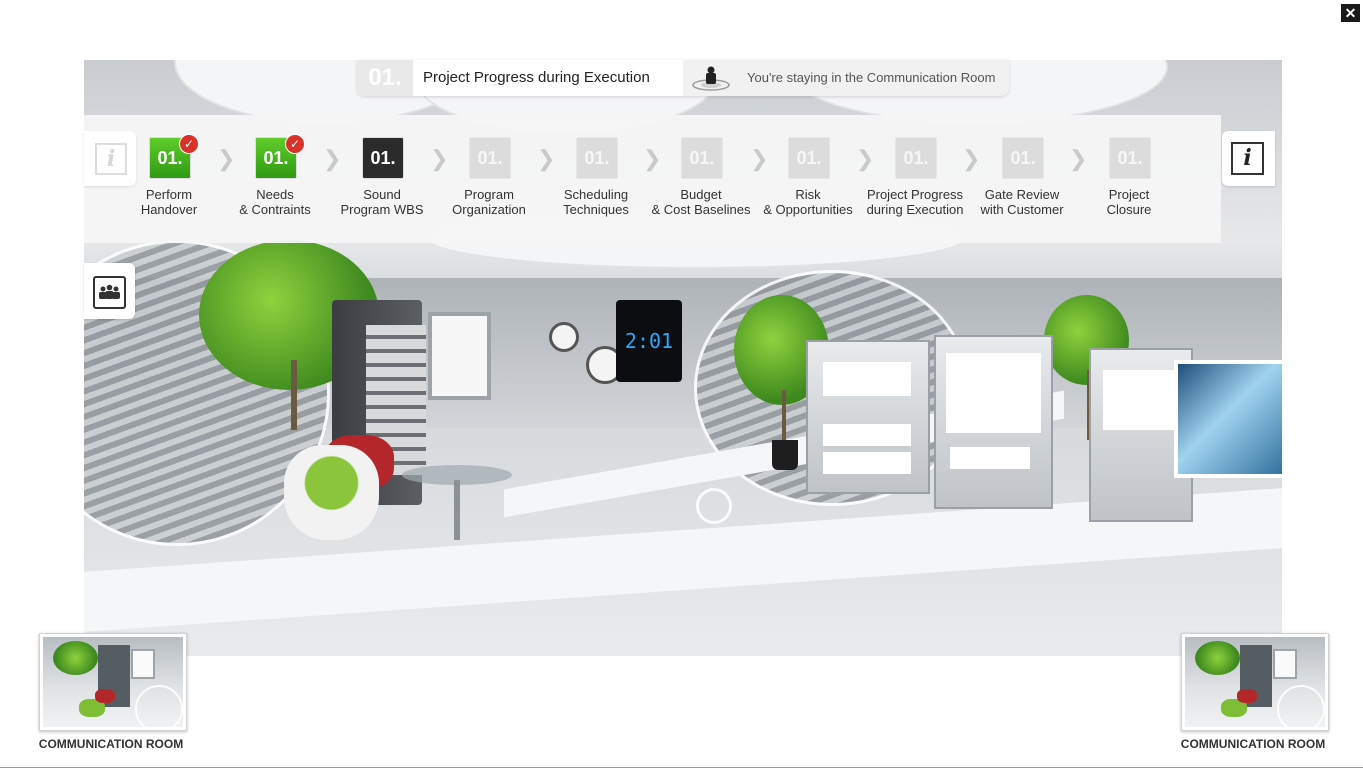  I want to click on location-text: You're staying in the Communication Room, so click(871, 77).